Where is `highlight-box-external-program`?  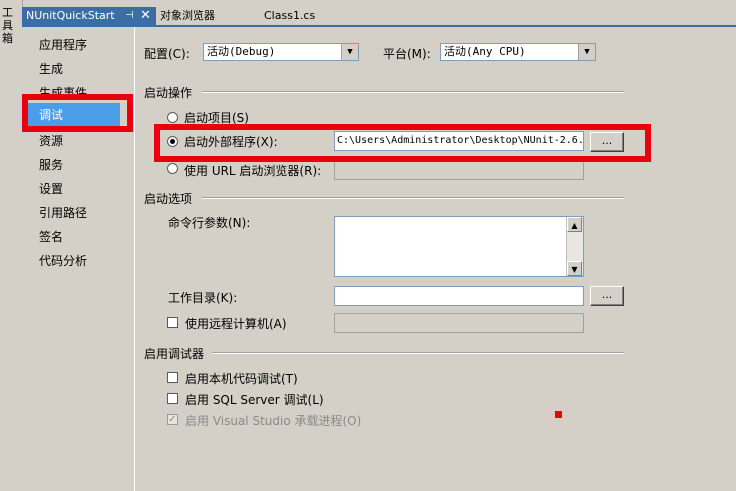
highlight-box-external-program is located at coordinates (402, 143).